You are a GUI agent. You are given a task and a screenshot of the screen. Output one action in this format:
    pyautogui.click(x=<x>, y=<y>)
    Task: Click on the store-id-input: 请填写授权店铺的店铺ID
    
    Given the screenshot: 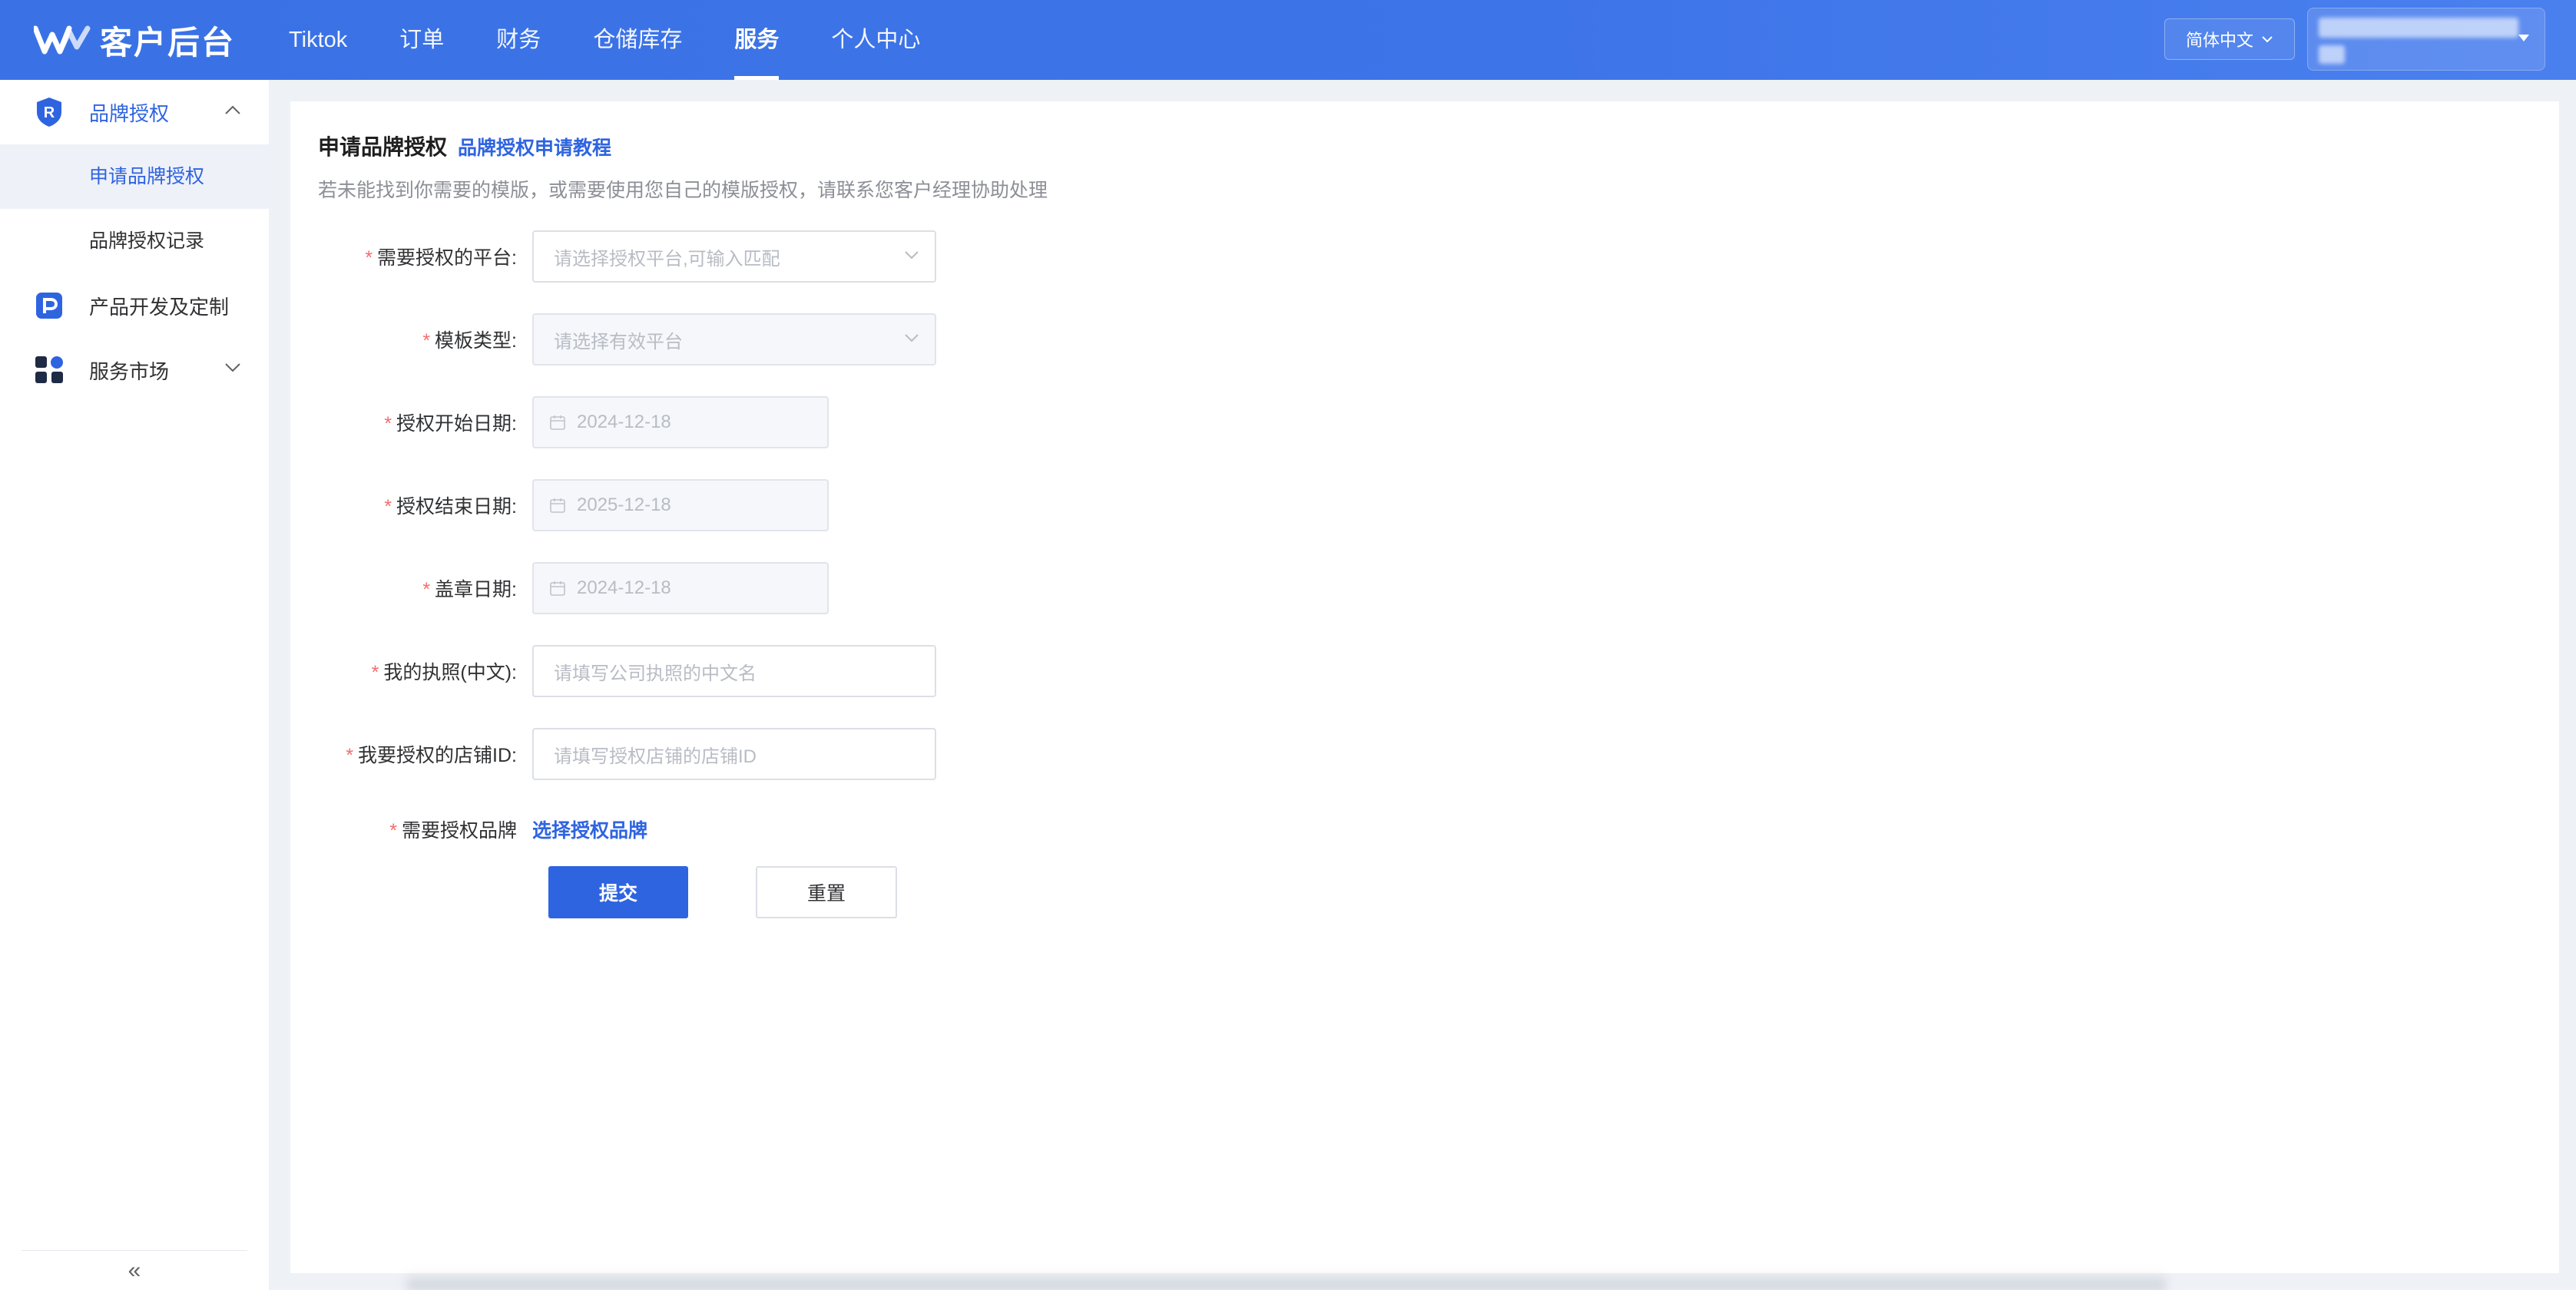 What is the action you would take?
    pyautogui.click(x=734, y=754)
    